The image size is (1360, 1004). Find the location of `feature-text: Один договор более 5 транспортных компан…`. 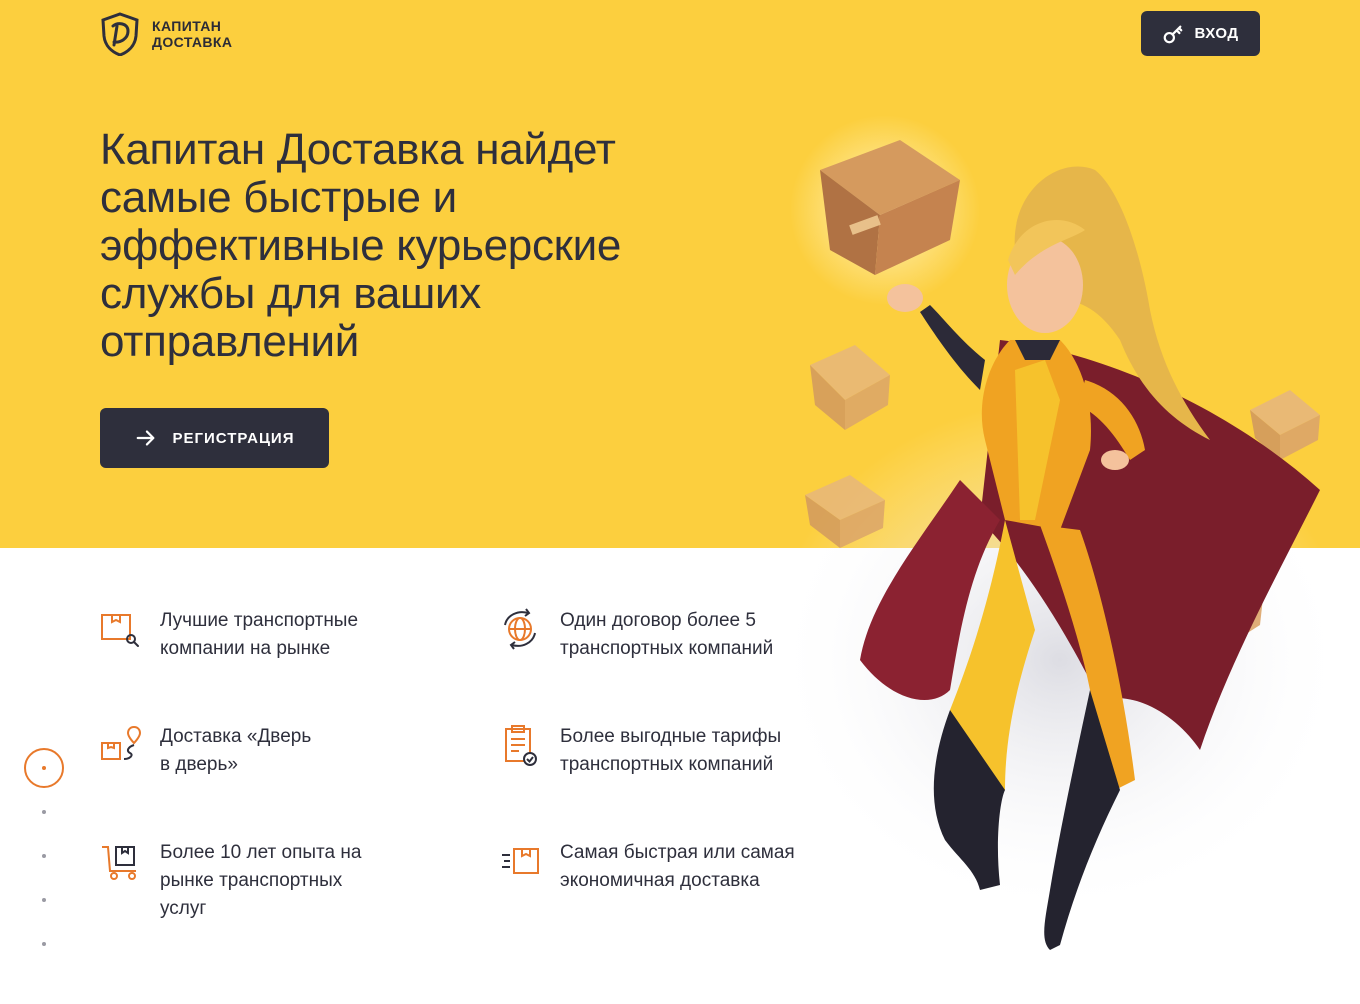

feature-text: Один договор более 5 транспортных компан… is located at coordinates (667, 634).